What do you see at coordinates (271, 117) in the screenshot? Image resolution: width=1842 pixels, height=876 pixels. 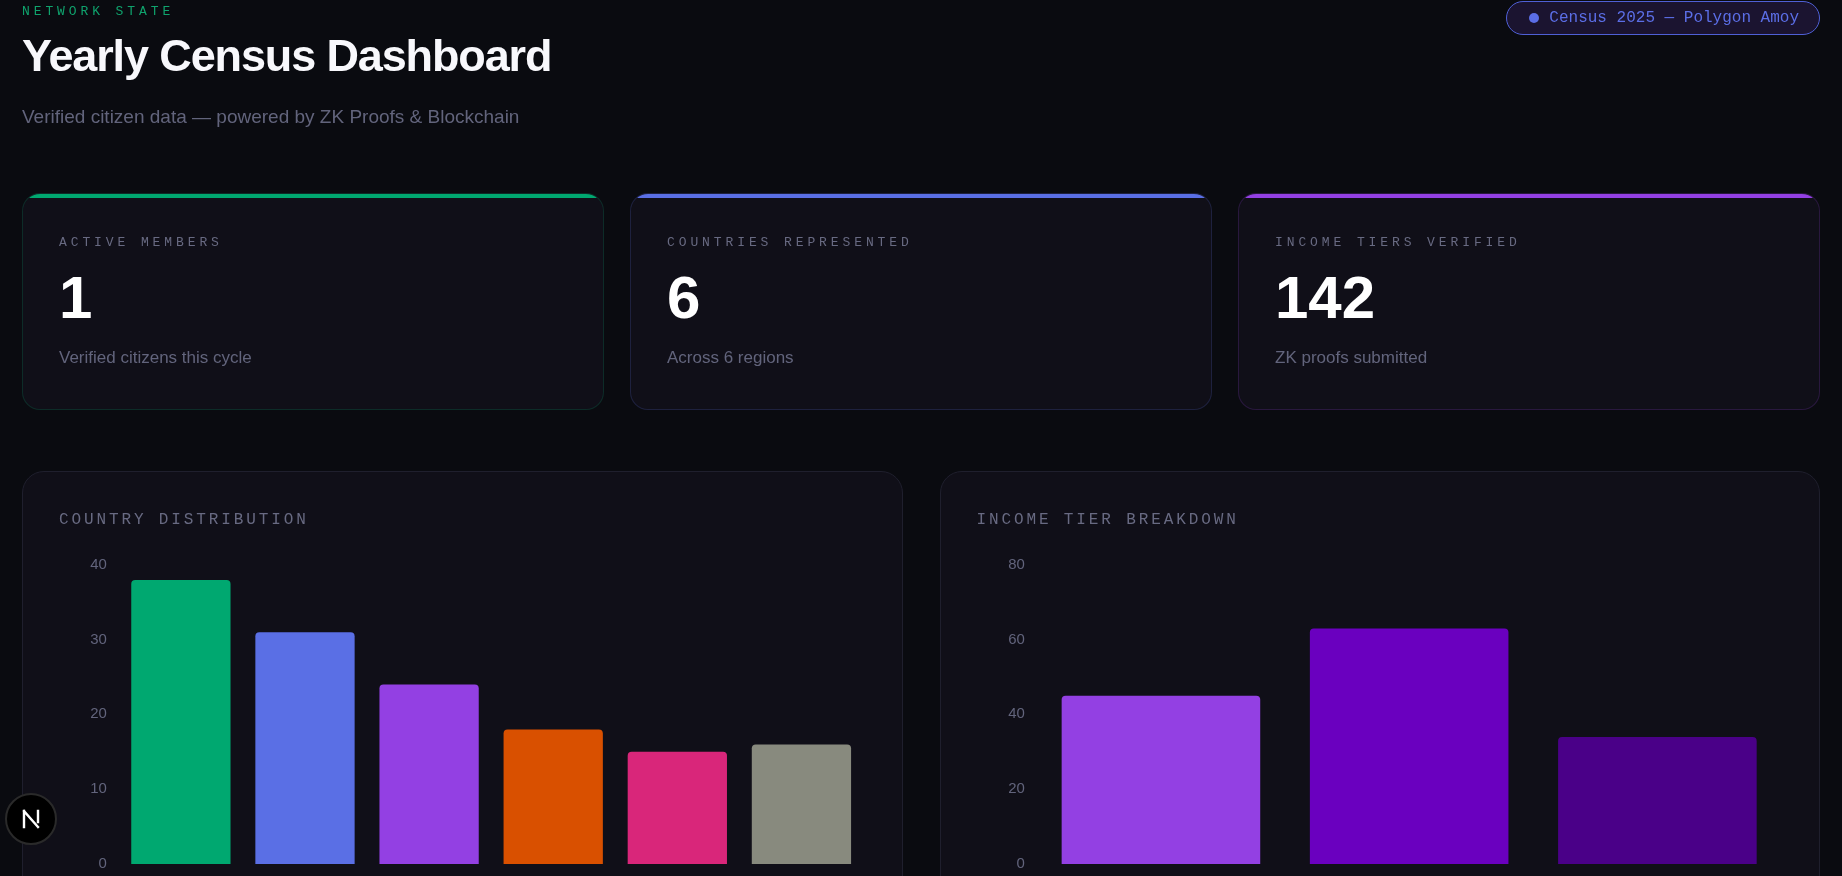 I see `page-subtitle: Verified citizen data — powered by ZK Proofs & Blockchain` at bounding box center [271, 117].